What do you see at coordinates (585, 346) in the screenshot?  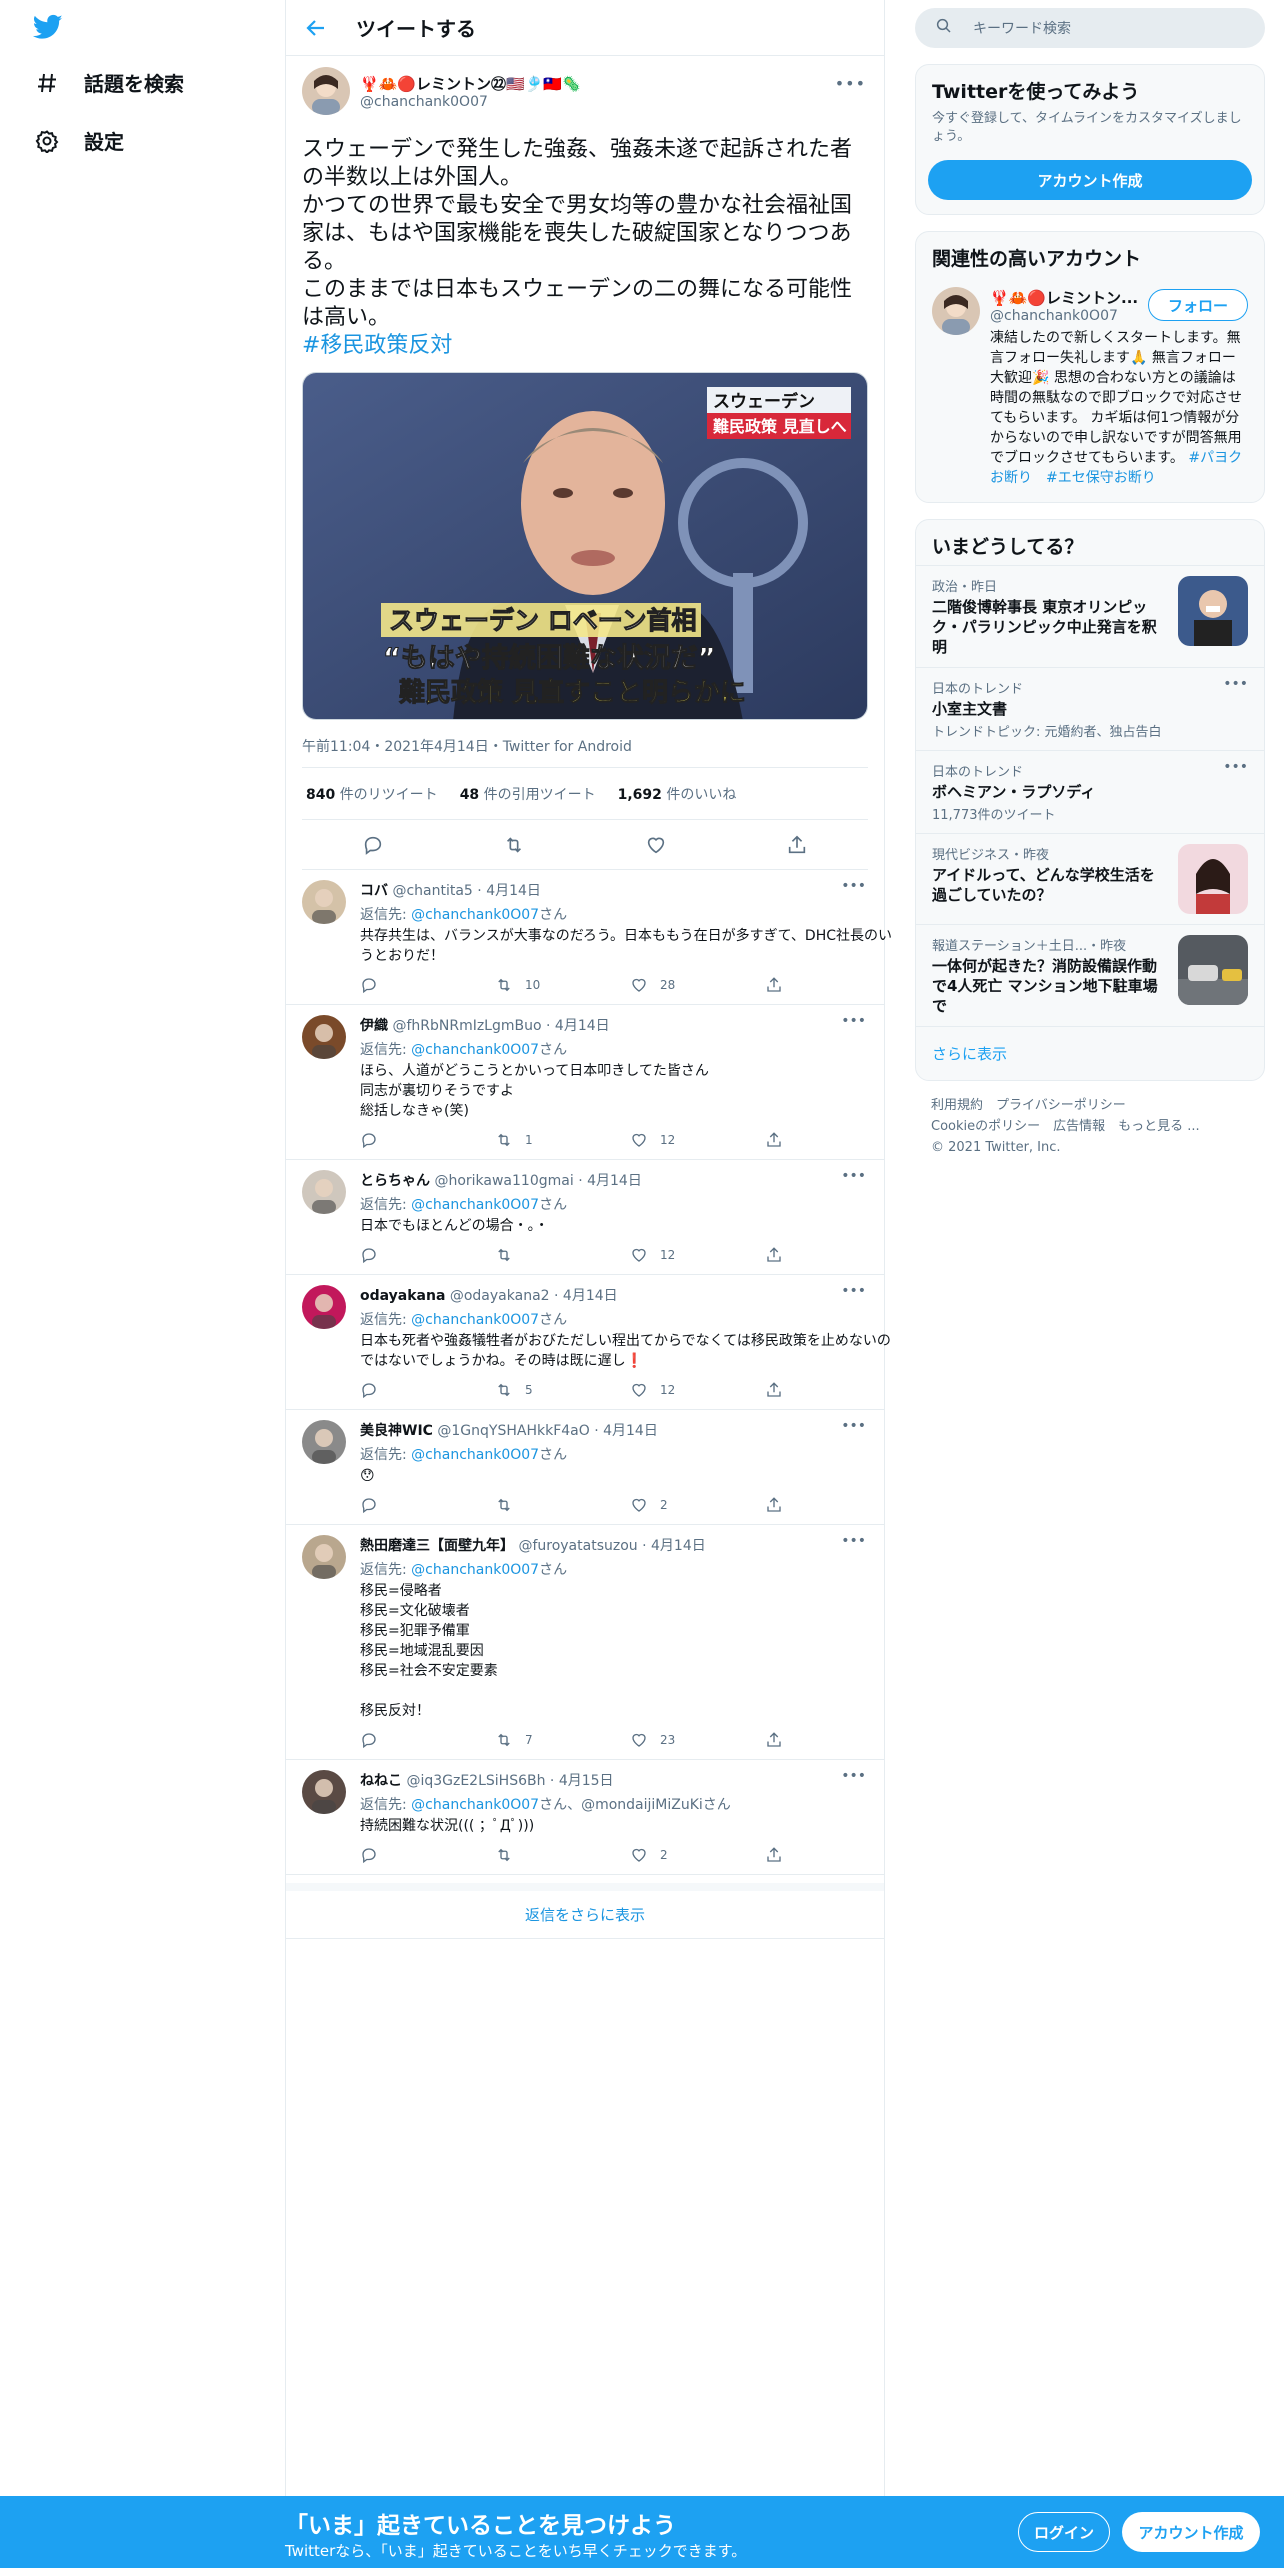 I see `tweet-hashtag: #移民政策反対` at bounding box center [585, 346].